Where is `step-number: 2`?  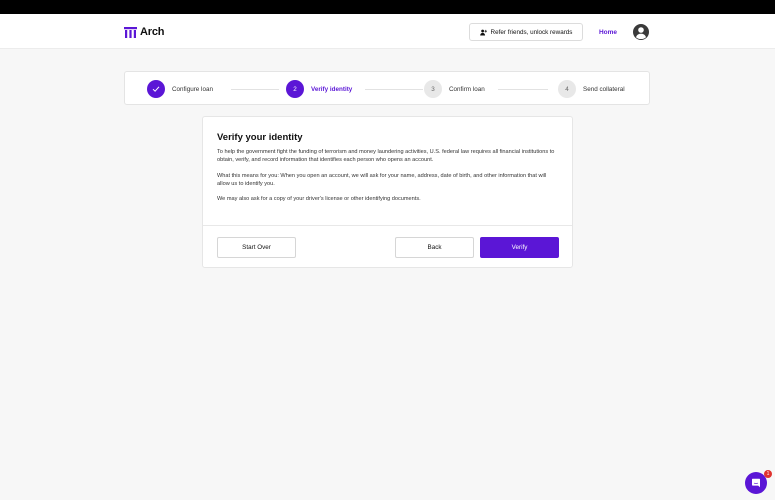 step-number: 2 is located at coordinates (295, 89).